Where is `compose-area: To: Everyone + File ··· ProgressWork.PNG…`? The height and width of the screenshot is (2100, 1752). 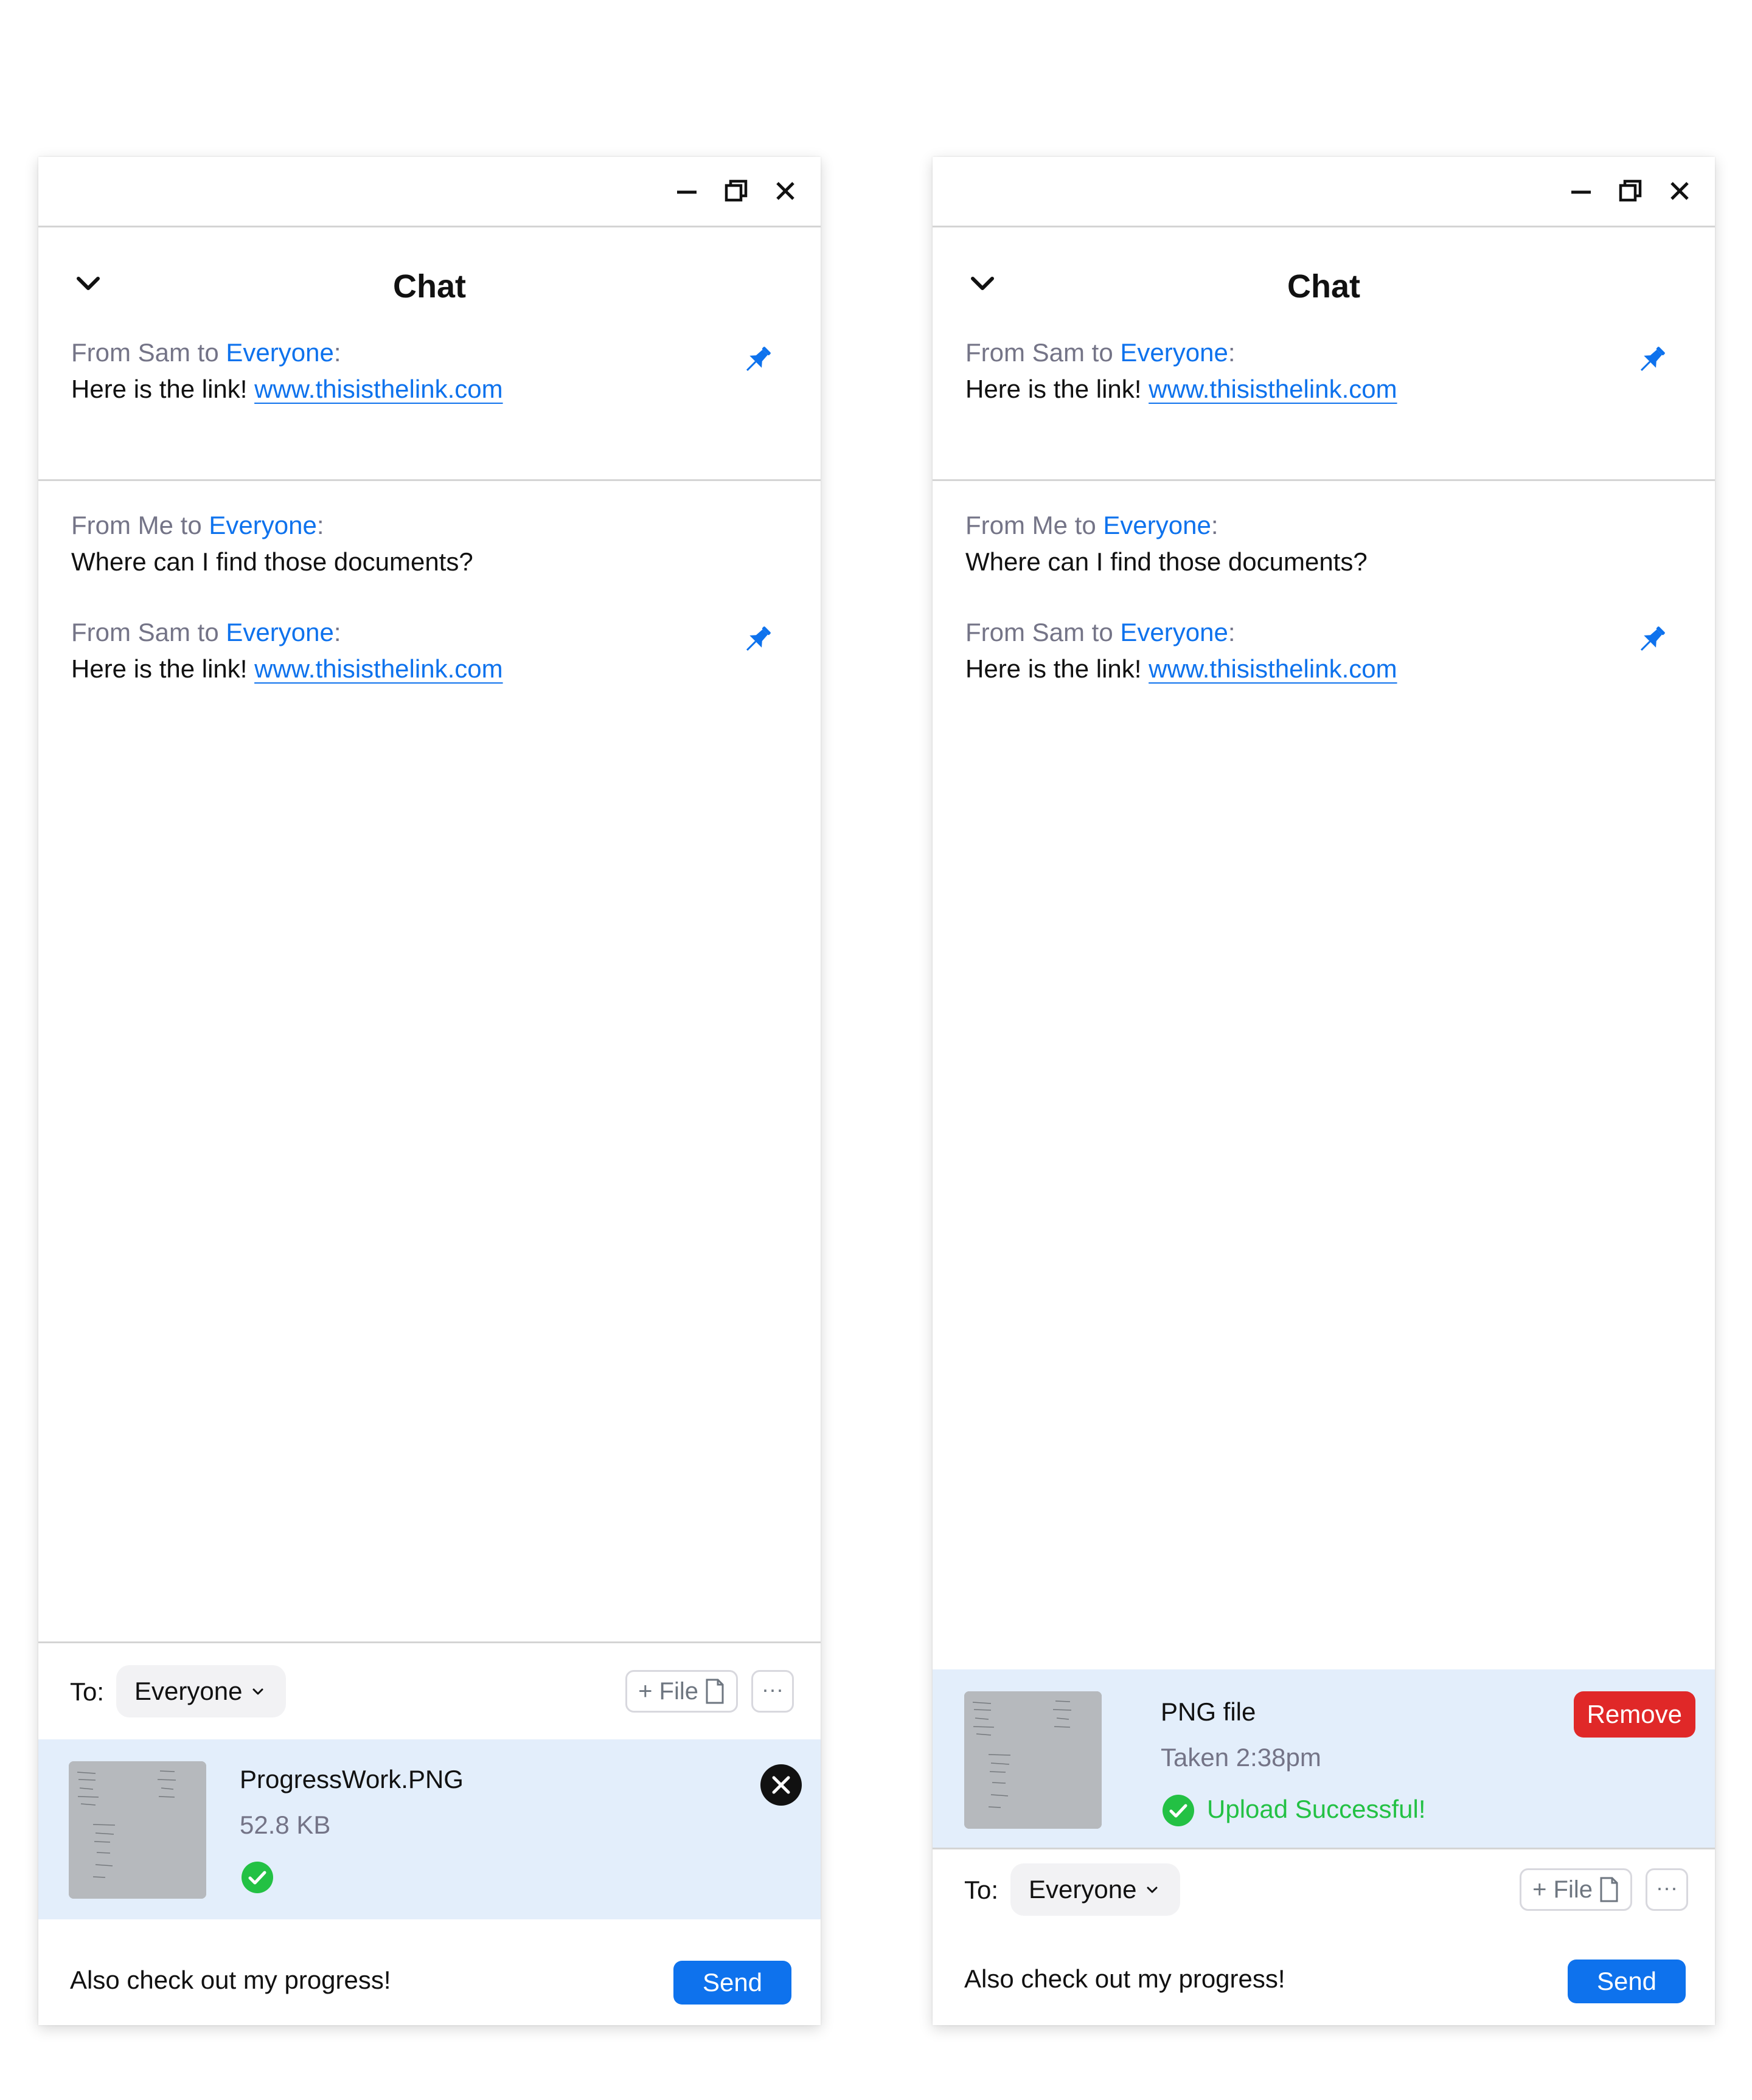 compose-area: To: Everyone + File ··· ProgressWork.PNG… is located at coordinates (429, 1833).